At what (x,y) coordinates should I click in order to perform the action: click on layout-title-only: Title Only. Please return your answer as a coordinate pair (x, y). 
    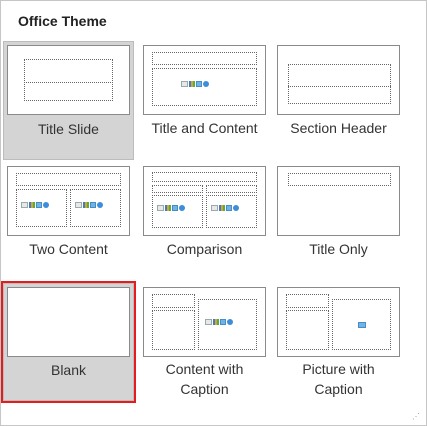
    Looking at the image, I should click on (338, 221).